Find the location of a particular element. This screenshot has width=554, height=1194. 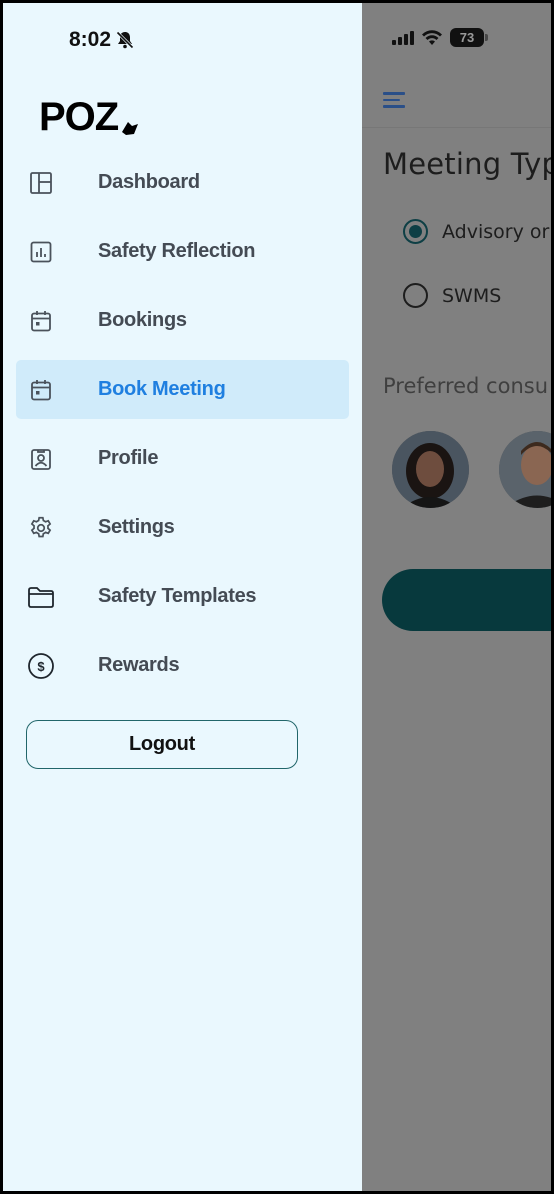

meeting-type-label: Advisory or is located at coordinates (496, 231).